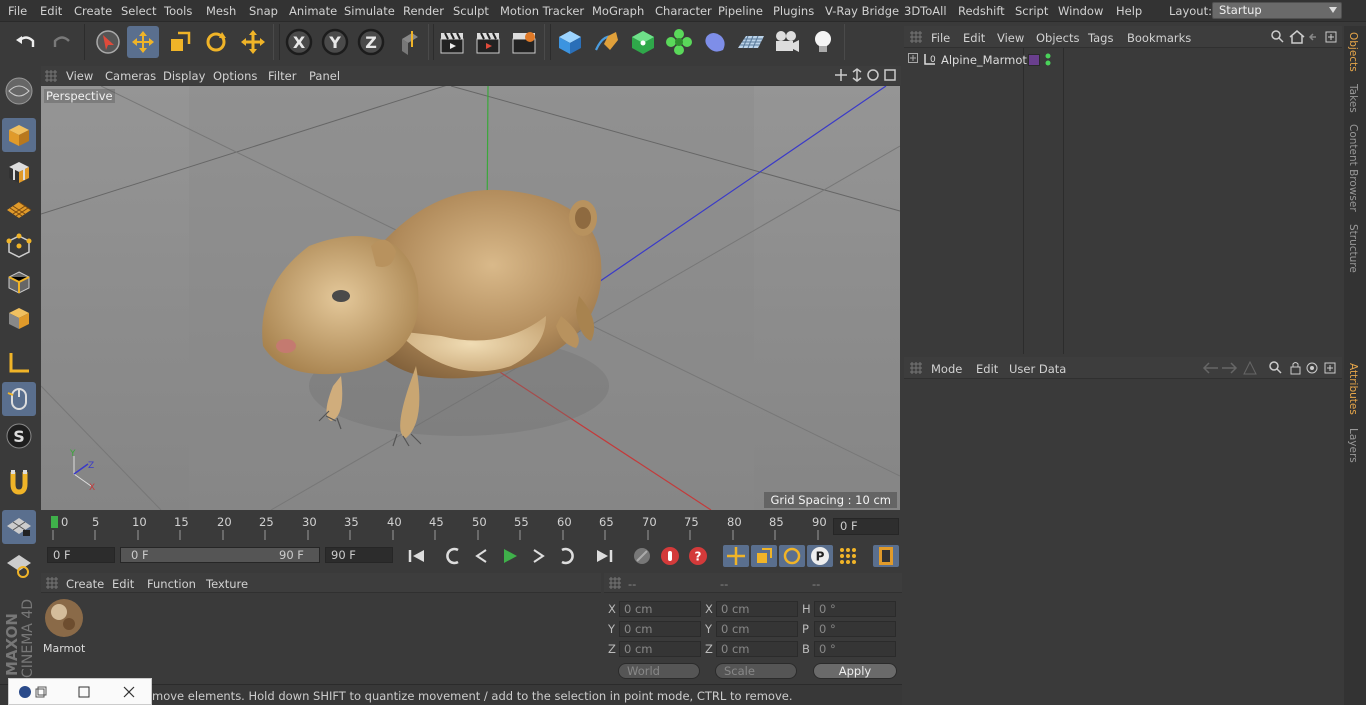 The image size is (1366, 705). What do you see at coordinates (1100, 38) in the screenshot?
I see `object-menu-tags: Tags` at bounding box center [1100, 38].